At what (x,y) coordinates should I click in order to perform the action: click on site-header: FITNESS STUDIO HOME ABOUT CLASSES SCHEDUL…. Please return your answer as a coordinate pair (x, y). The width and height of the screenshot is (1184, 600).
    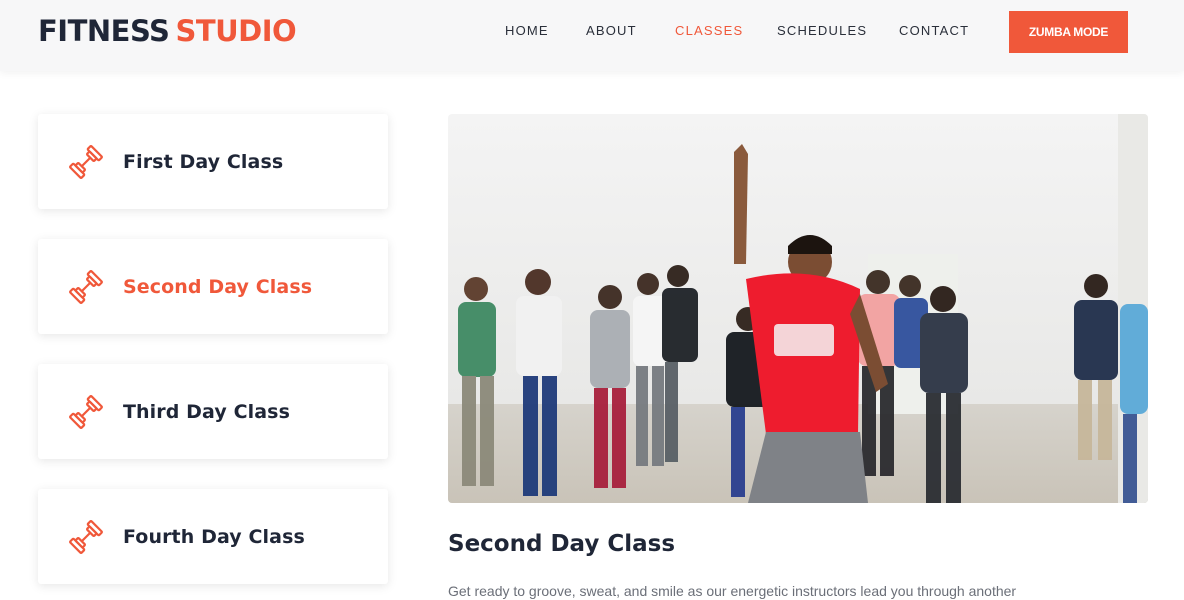
    Looking at the image, I should click on (592, 35).